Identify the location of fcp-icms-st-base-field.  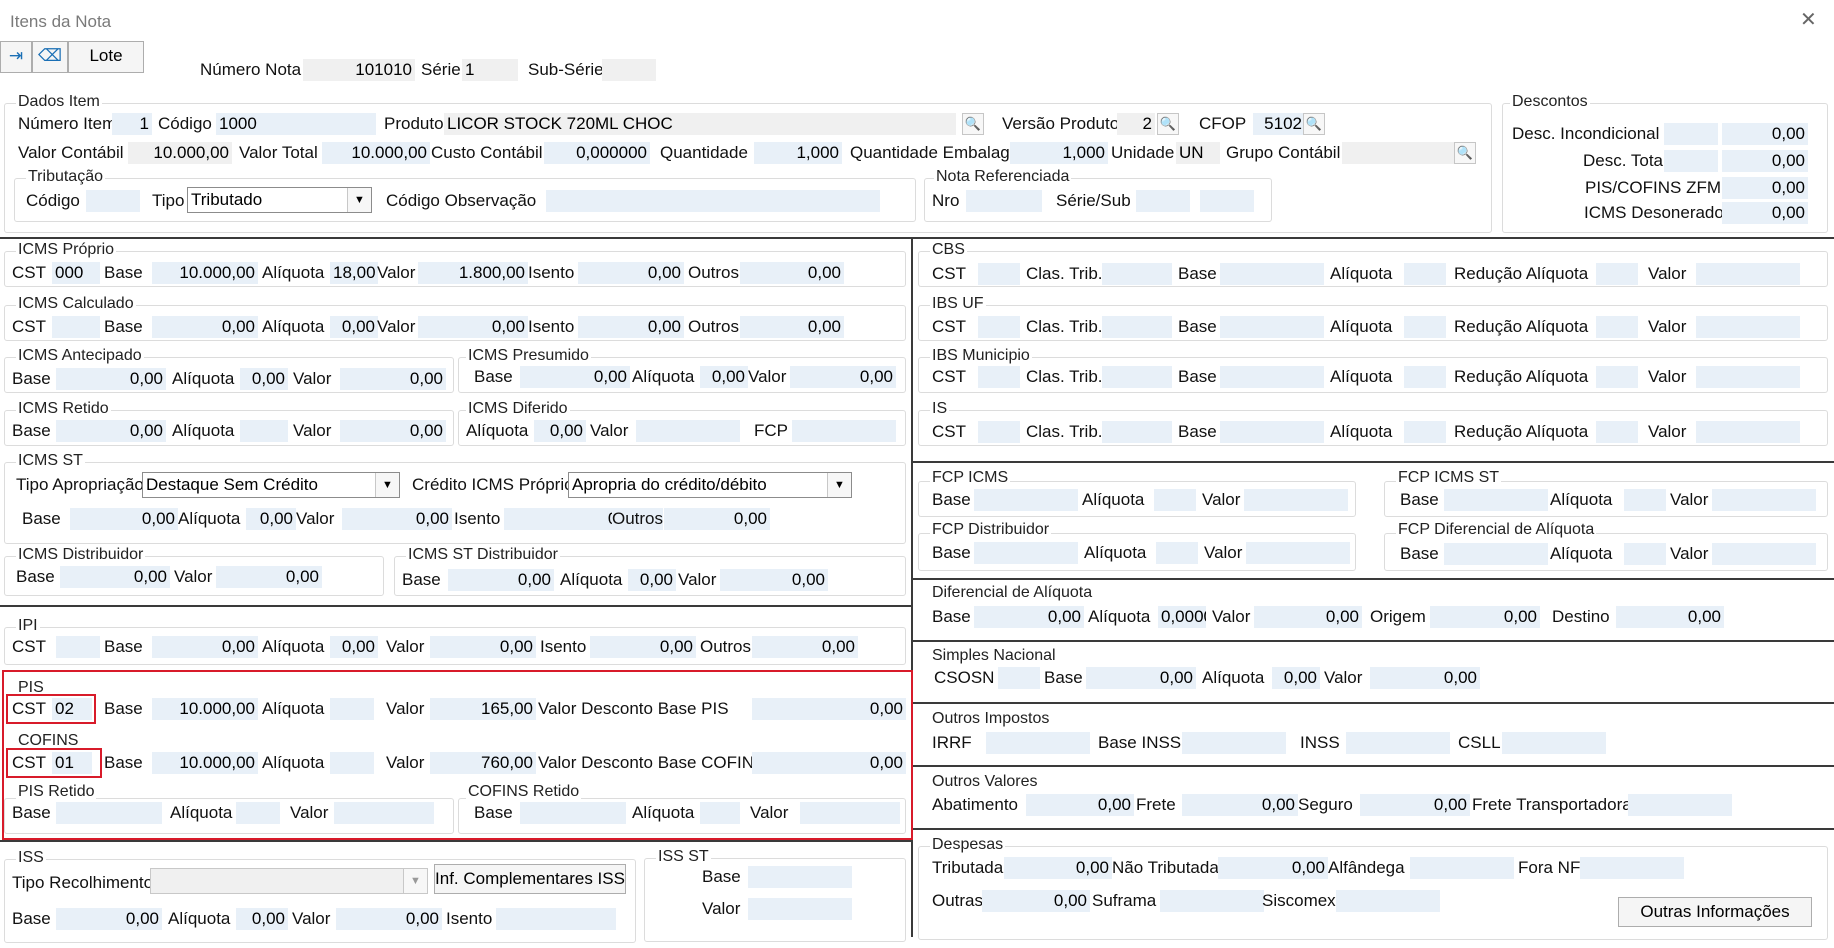
(1496, 500).